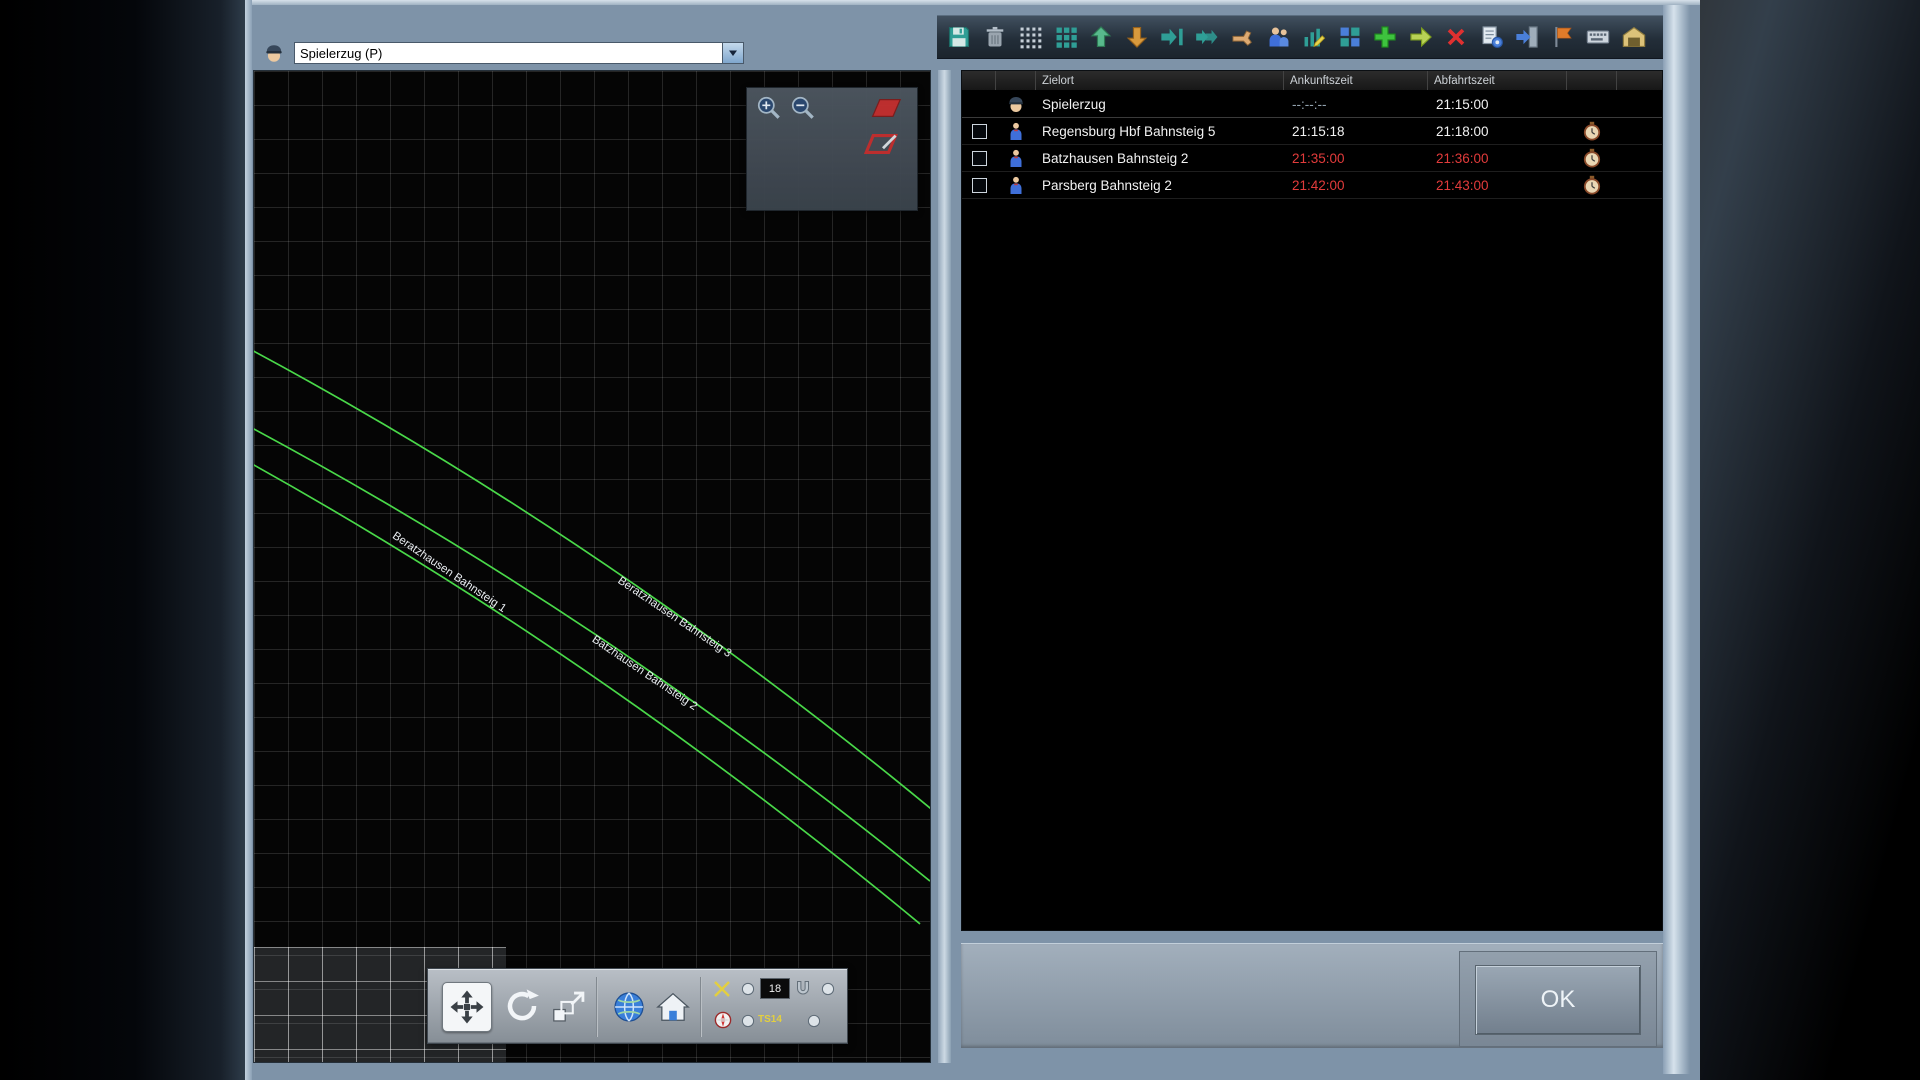 The height and width of the screenshot is (1080, 1920). Describe the element at coordinates (832, 149) in the screenshot. I see `map-overlay-panel` at that location.